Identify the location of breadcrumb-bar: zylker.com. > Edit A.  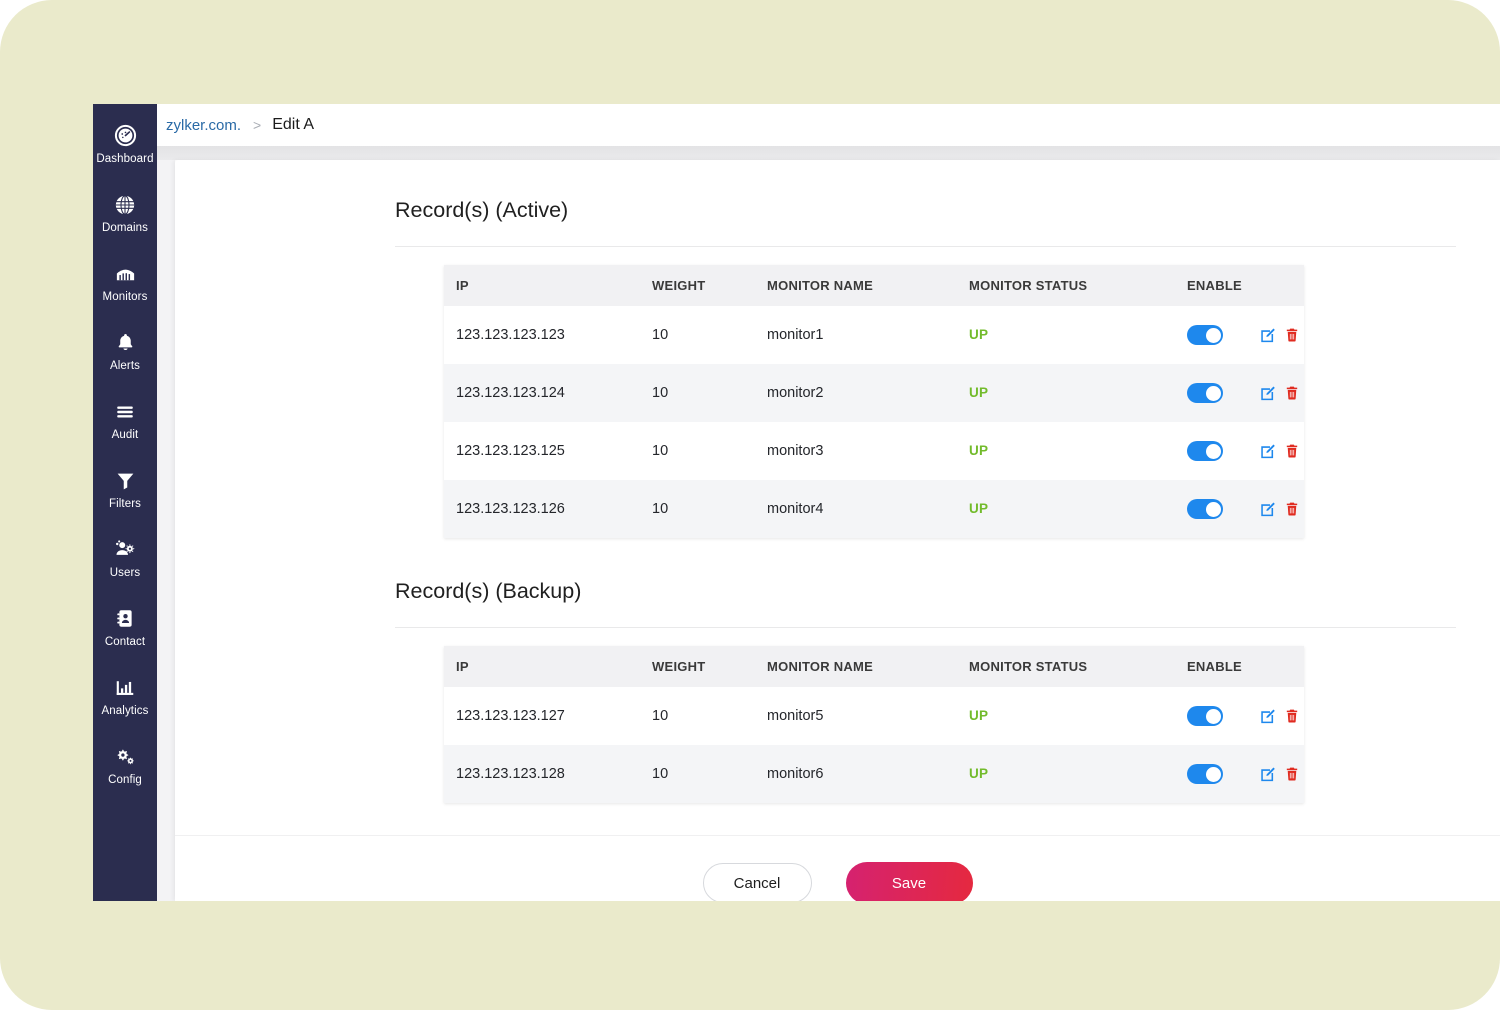
(828, 125).